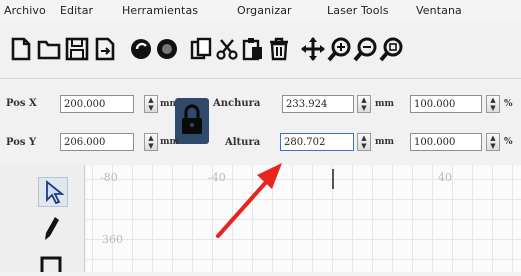 The image size is (521, 276). What do you see at coordinates (508, 142) in the screenshot?
I see `scale-y-unit: %` at bounding box center [508, 142].